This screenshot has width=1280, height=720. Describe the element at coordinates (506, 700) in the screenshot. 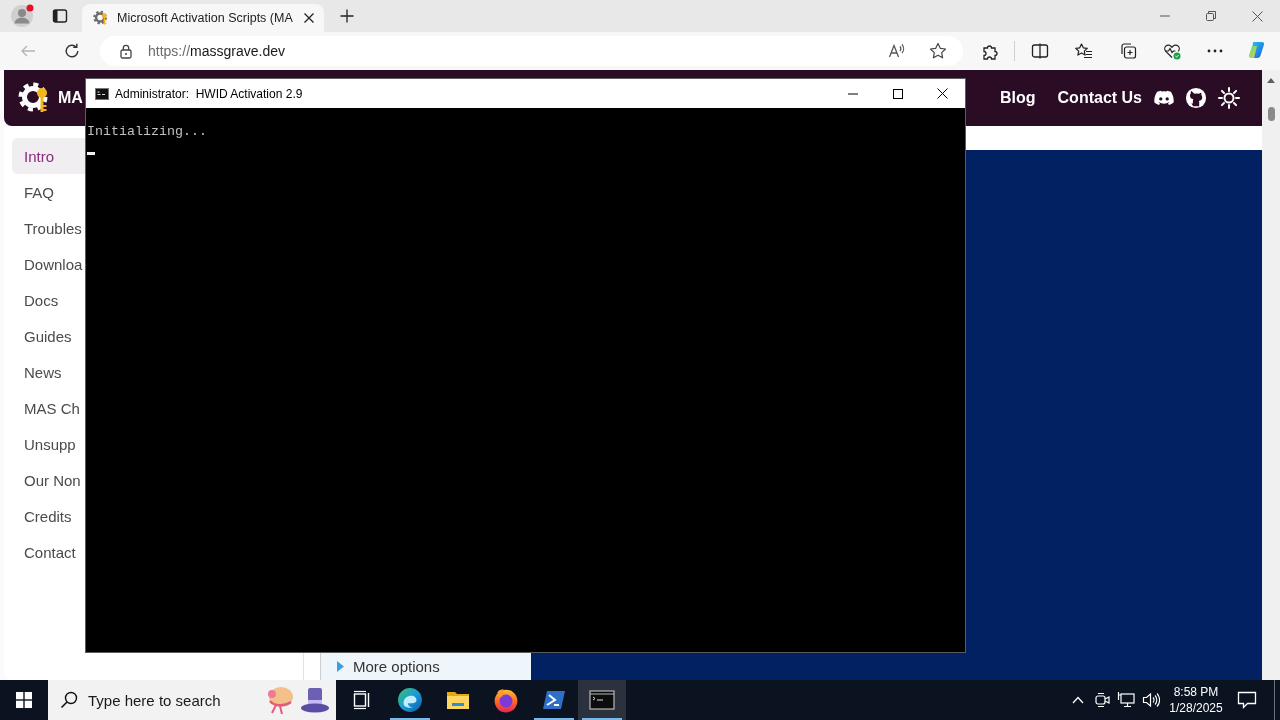

I see `ring-globe-icon` at that location.